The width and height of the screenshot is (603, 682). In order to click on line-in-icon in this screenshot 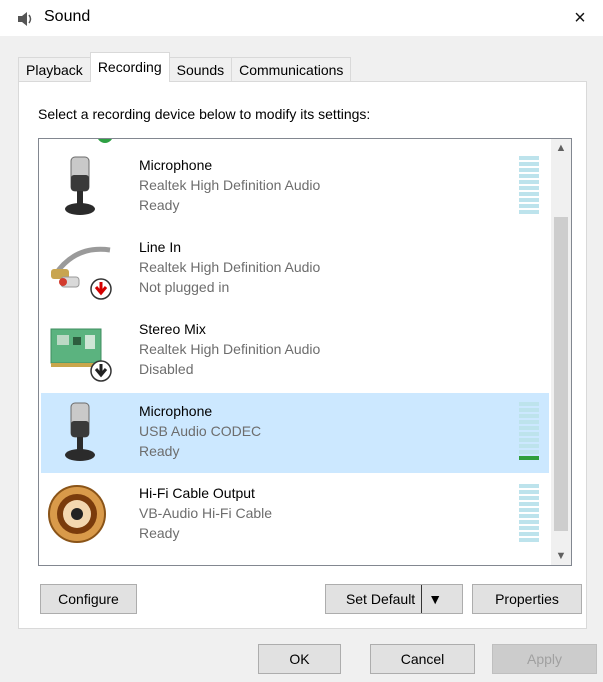, I will do `click(81, 273)`.